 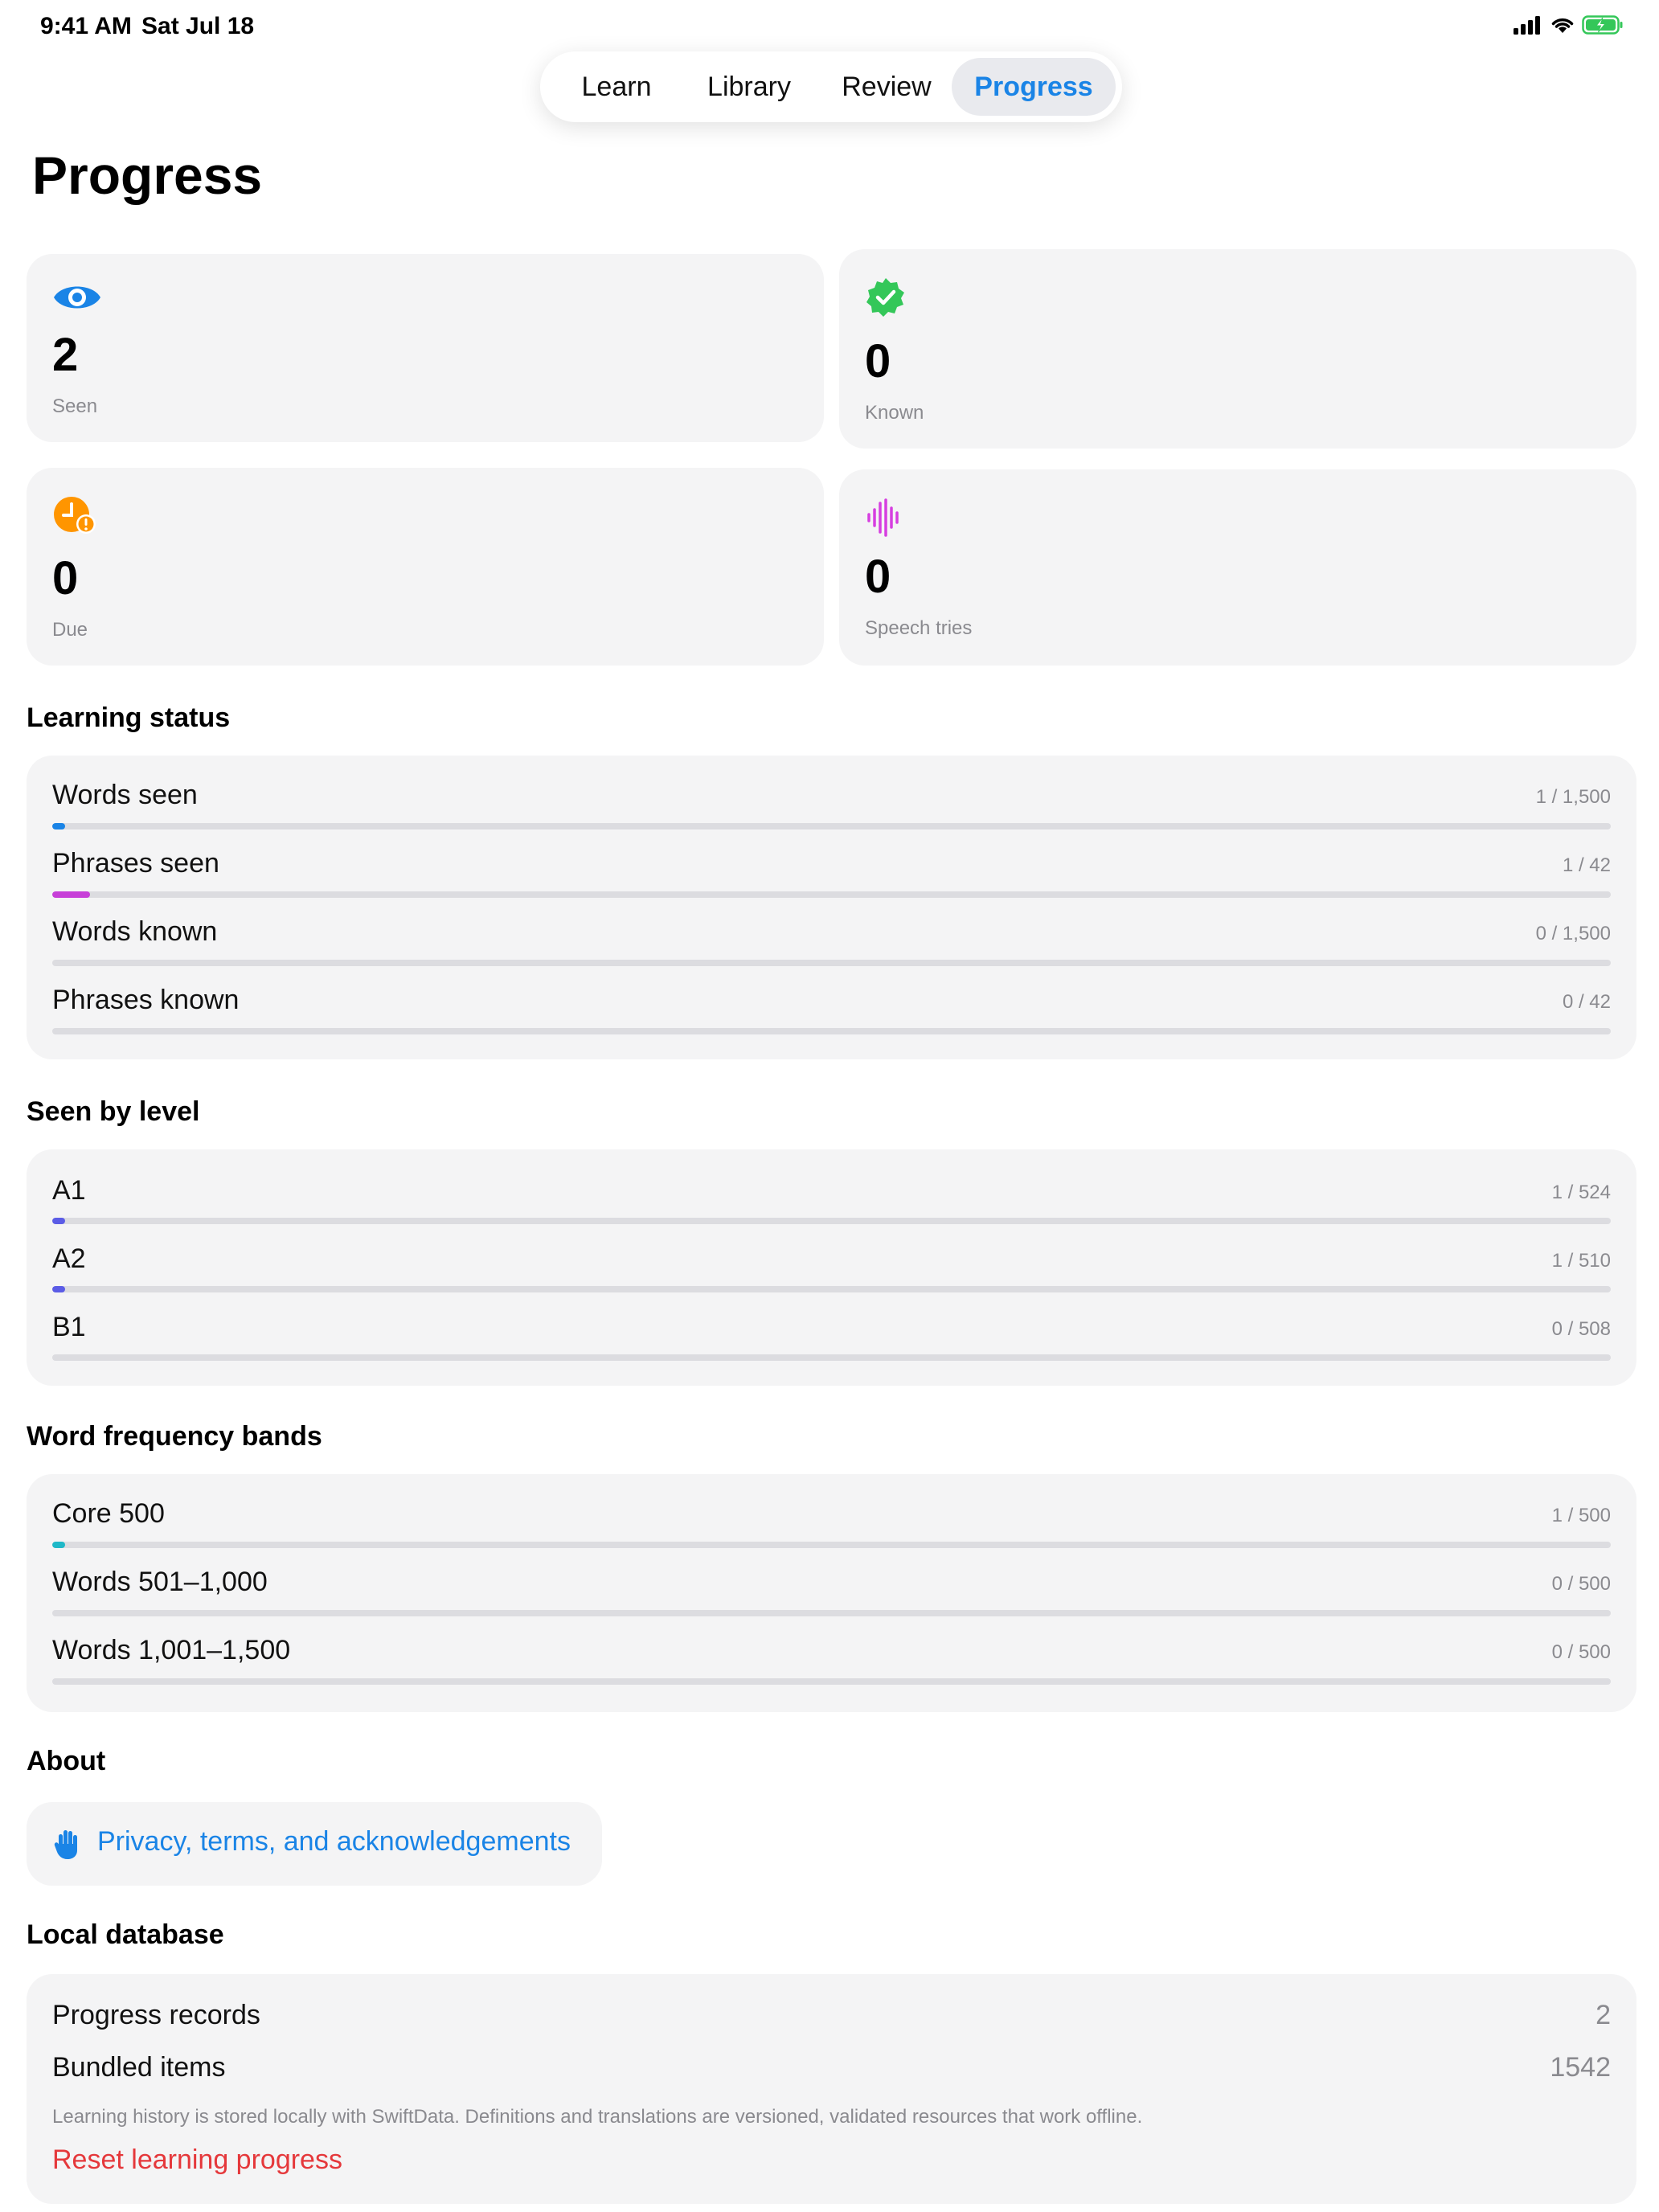 I want to click on tab-progress: Progress, so click(x=1034, y=87).